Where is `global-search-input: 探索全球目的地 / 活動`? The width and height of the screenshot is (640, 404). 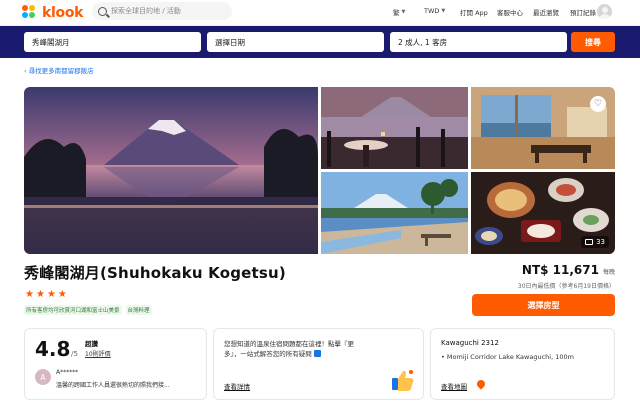 global-search-input: 探索全球目的地 / 活動 is located at coordinates (162, 11).